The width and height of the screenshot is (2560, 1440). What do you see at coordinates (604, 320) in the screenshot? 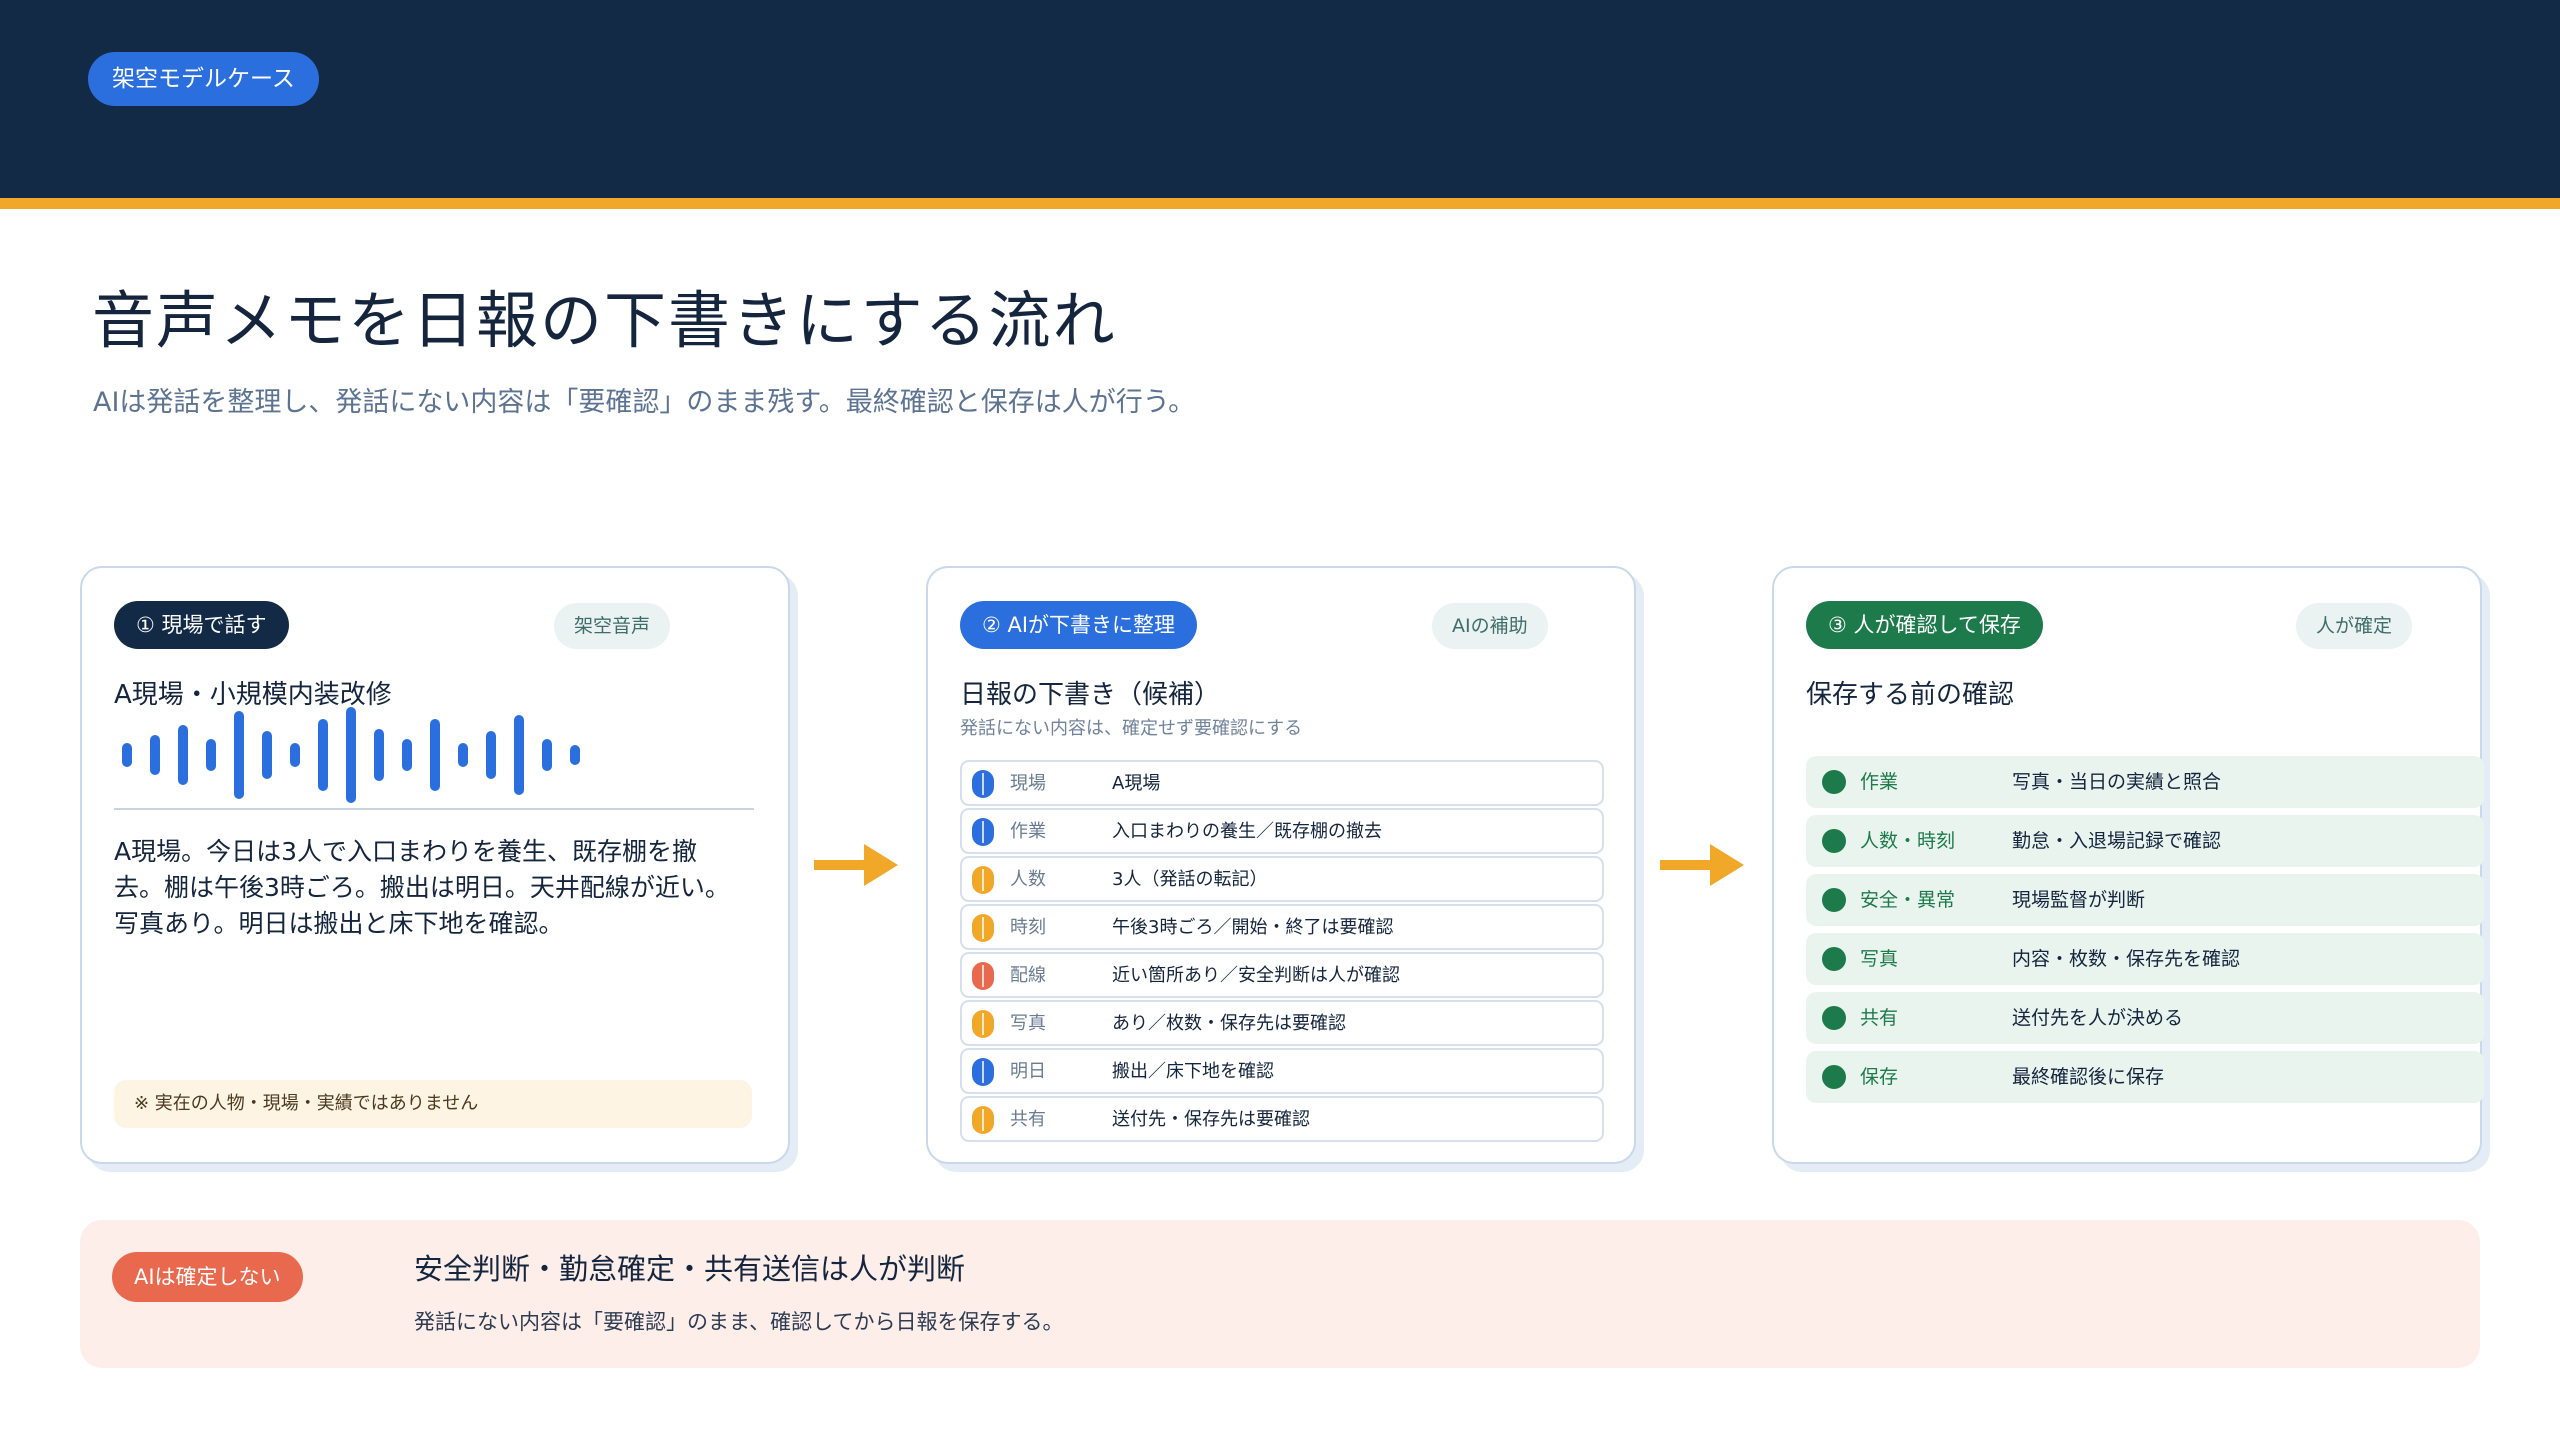
I see `page-title: 音声メモを日報の下書きにする流れ` at bounding box center [604, 320].